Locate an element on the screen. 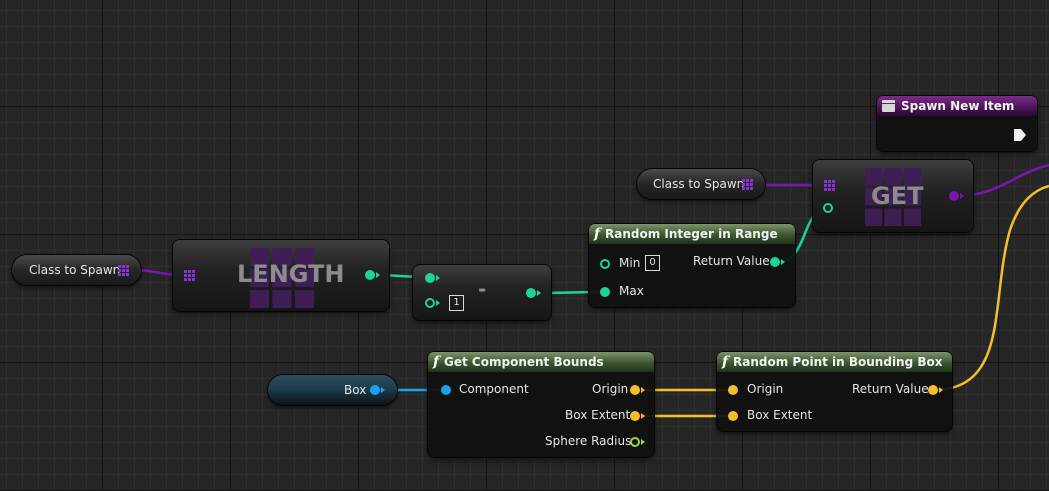 The image size is (1049, 491). length-title: LENGTH is located at coordinates (291, 274).